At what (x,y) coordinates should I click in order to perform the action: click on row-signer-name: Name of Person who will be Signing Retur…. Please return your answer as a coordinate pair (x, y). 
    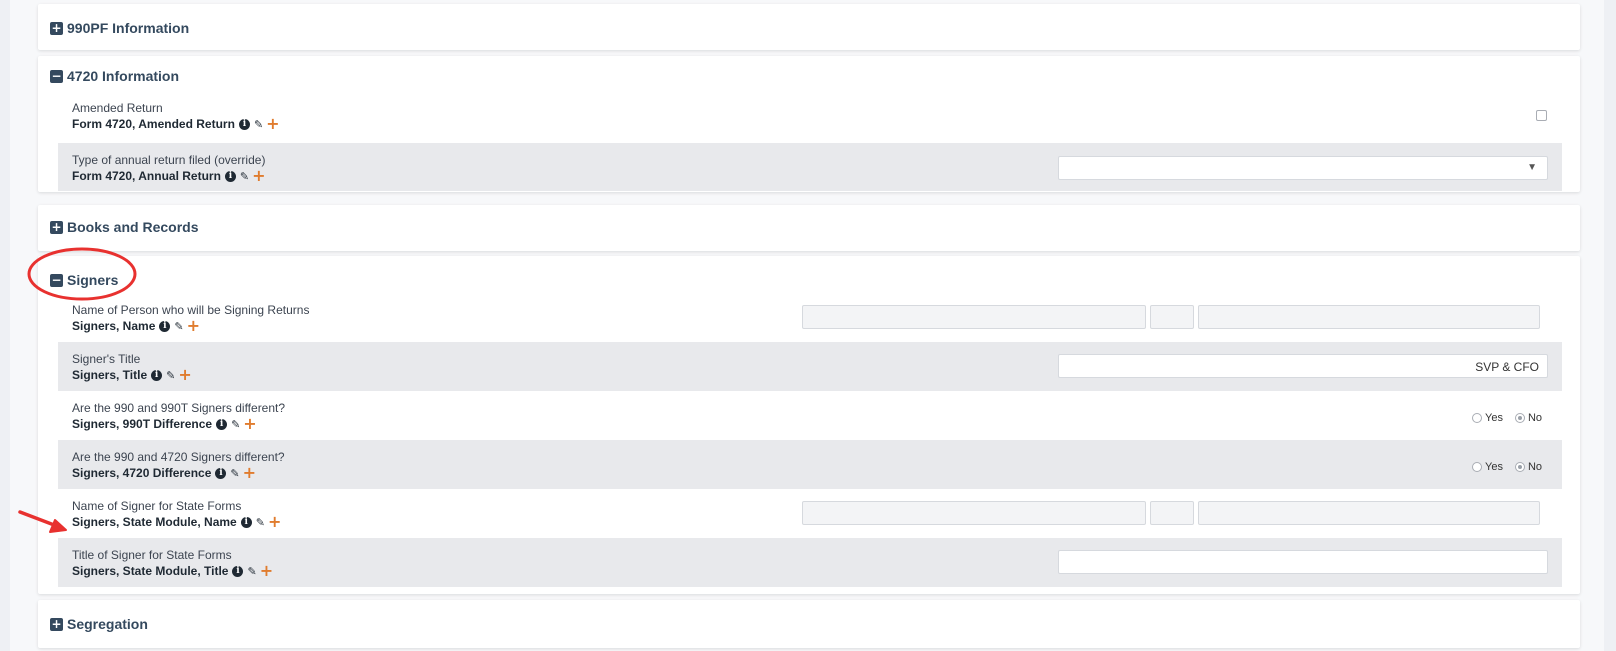
    Looking at the image, I should click on (810, 317).